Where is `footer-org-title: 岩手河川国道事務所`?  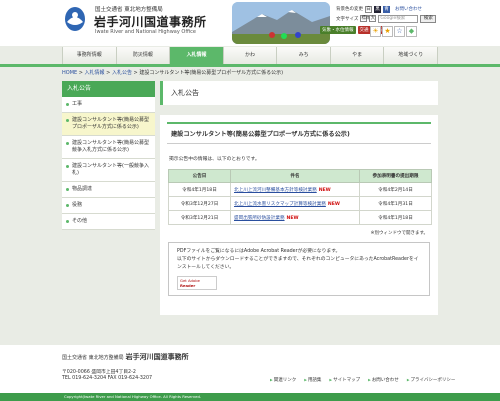
footer-org-title: 岩手河川国道事務所 is located at coordinates (157, 357).